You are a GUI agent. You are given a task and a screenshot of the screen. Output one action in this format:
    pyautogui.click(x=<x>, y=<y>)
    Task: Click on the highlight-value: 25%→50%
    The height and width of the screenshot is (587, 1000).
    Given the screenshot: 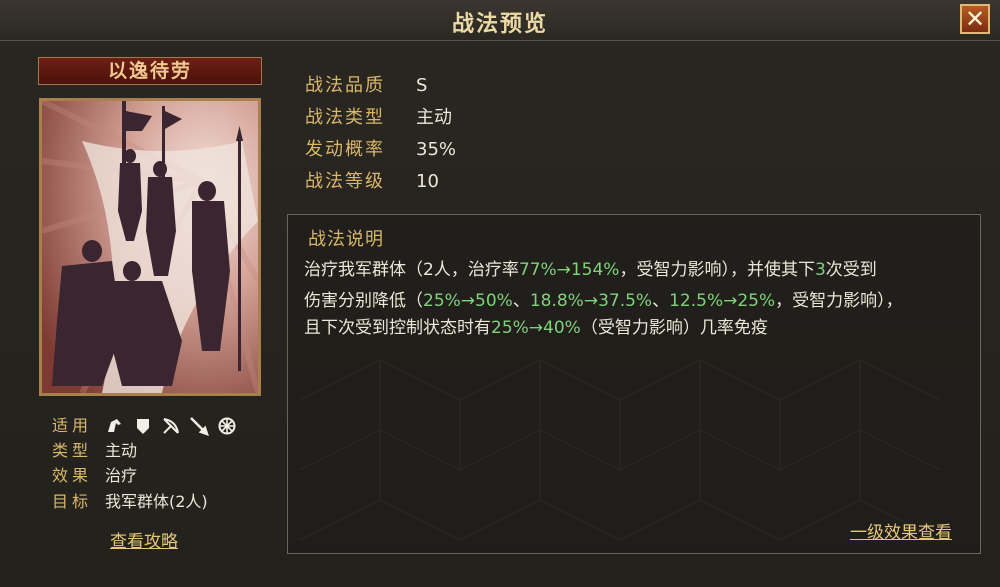 What is the action you would take?
    pyautogui.click(x=468, y=301)
    